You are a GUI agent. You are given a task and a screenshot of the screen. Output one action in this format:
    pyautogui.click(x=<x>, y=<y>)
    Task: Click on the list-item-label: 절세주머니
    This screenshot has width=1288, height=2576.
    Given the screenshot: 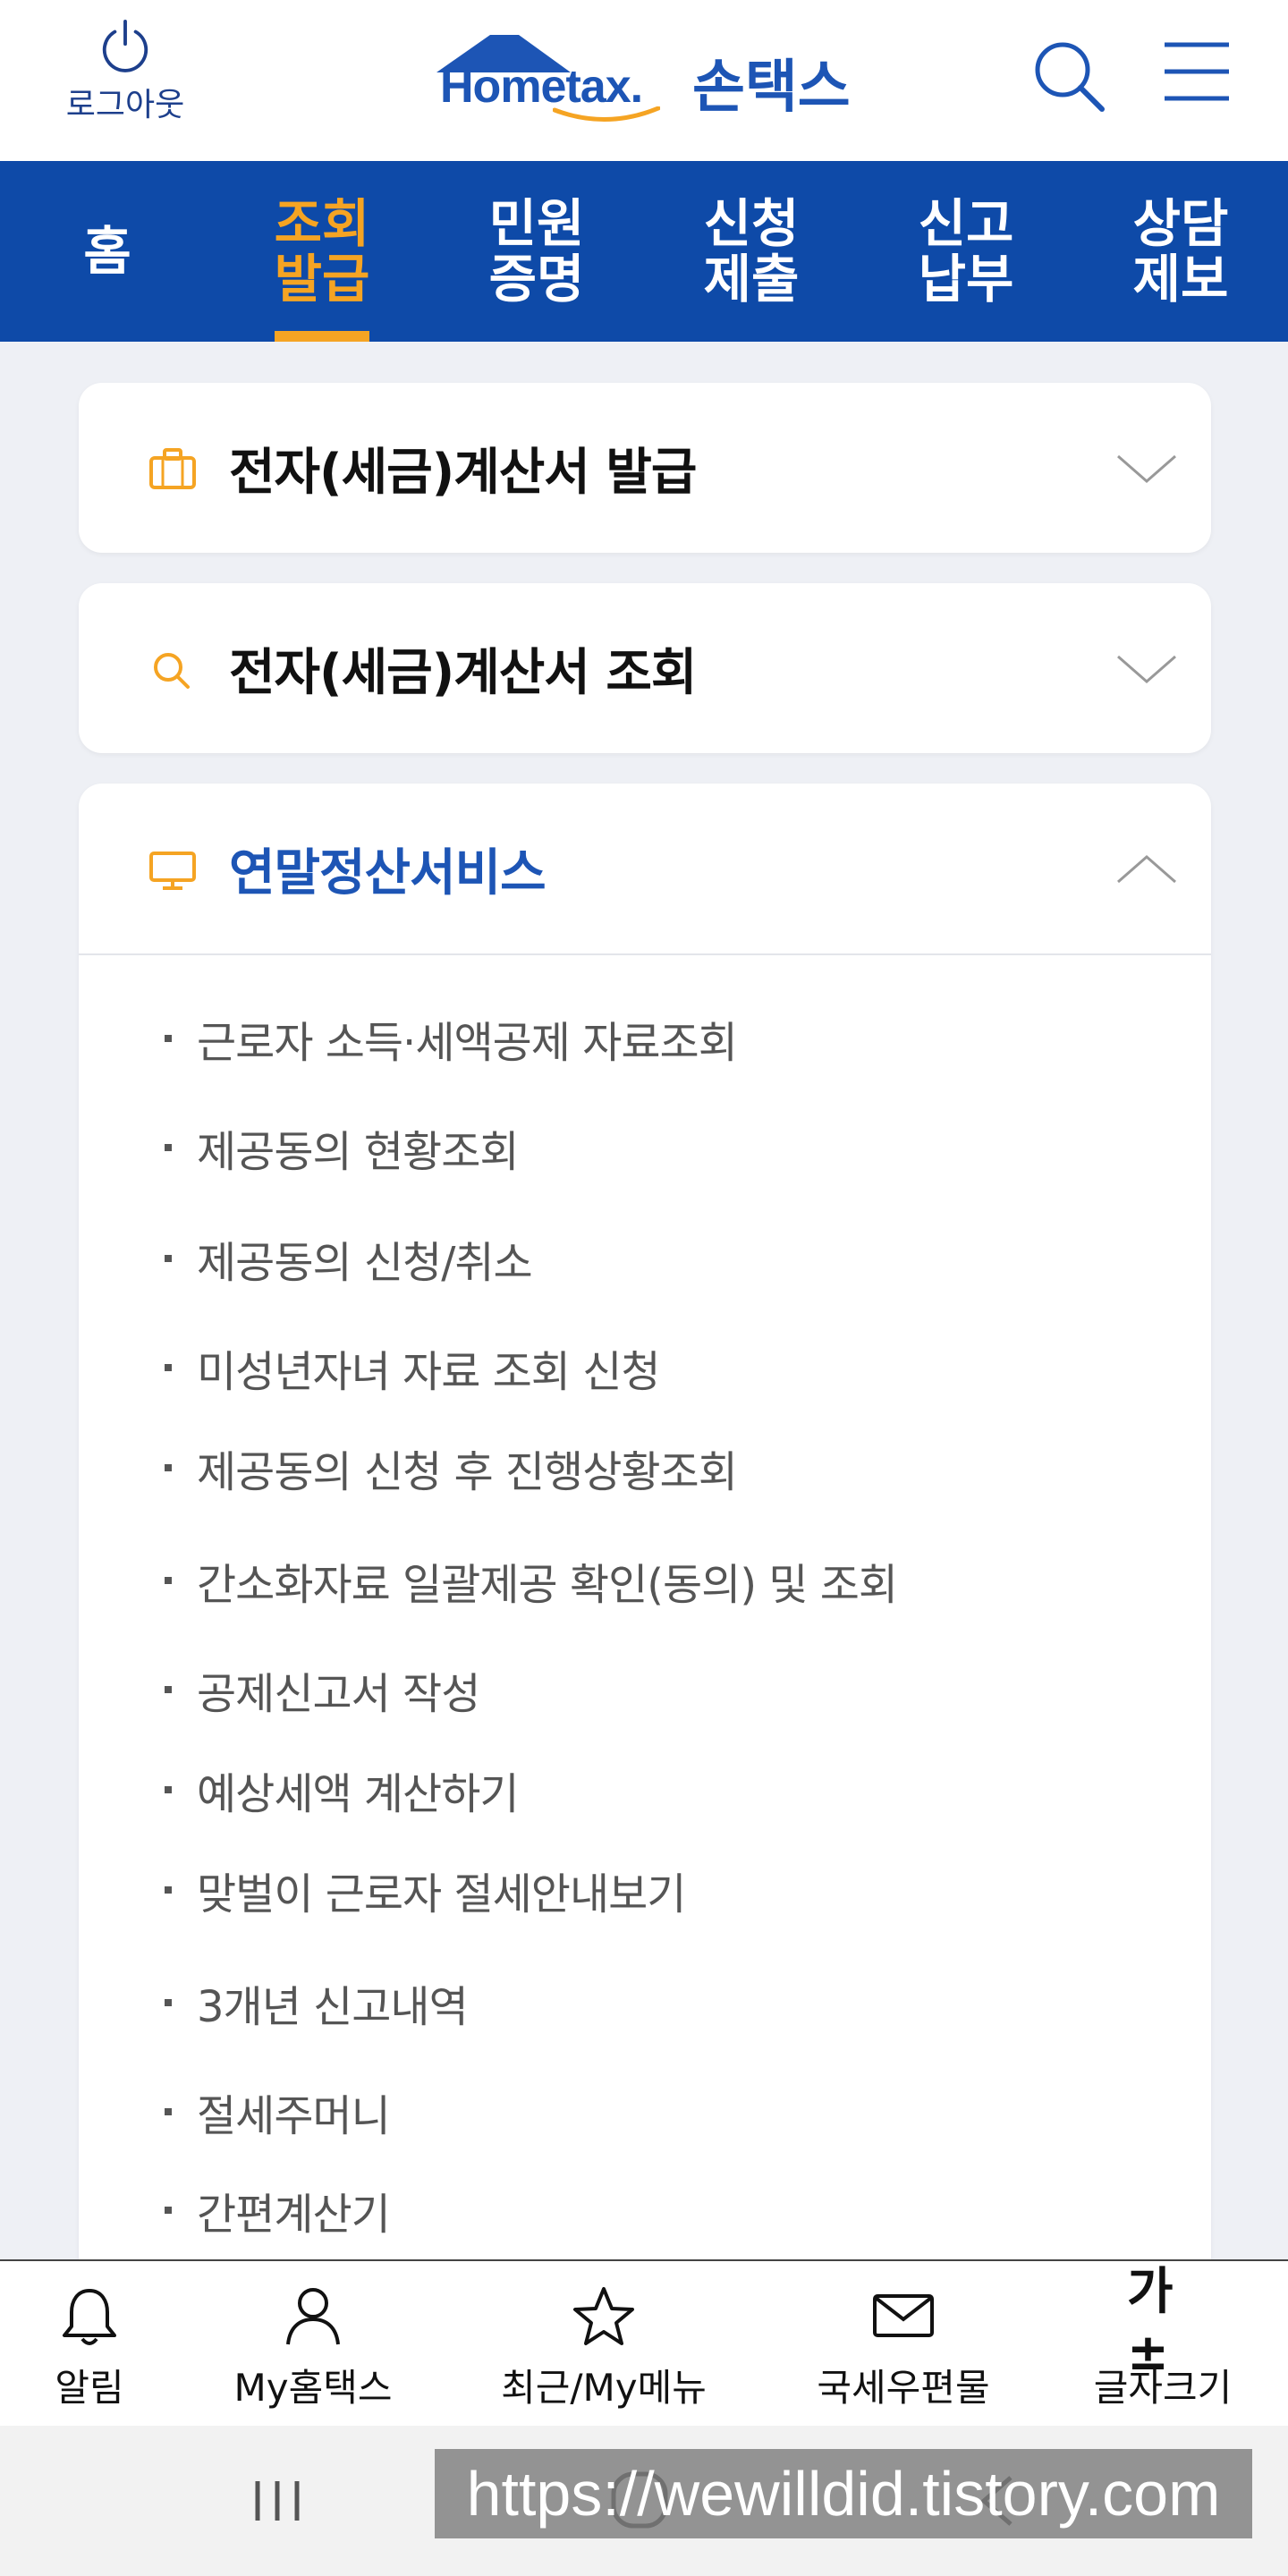 What is the action you would take?
    pyautogui.click(x=294, y=2116)
    